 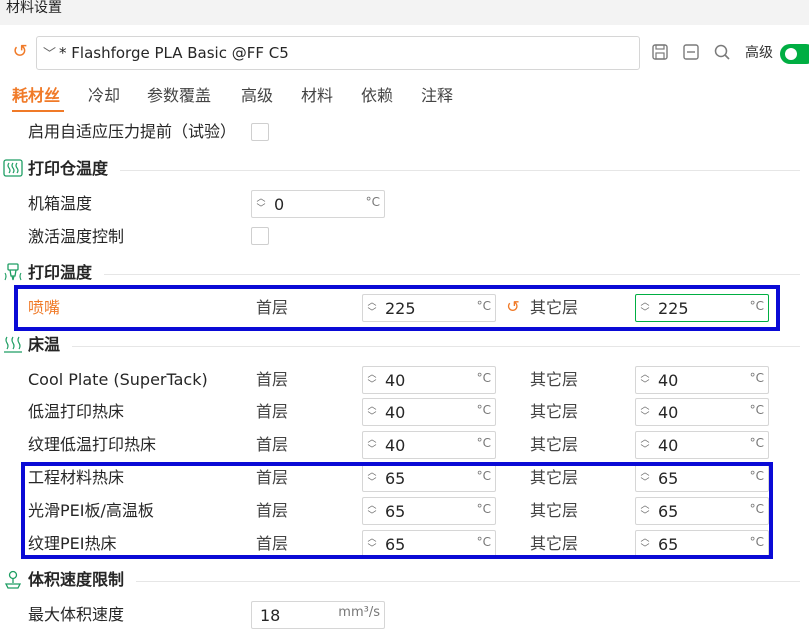 What do you see at coordinates (68, 168) in the screenshot?
I see `chamber-section-title: 打印仓温度` at bounding box center [68, 168].